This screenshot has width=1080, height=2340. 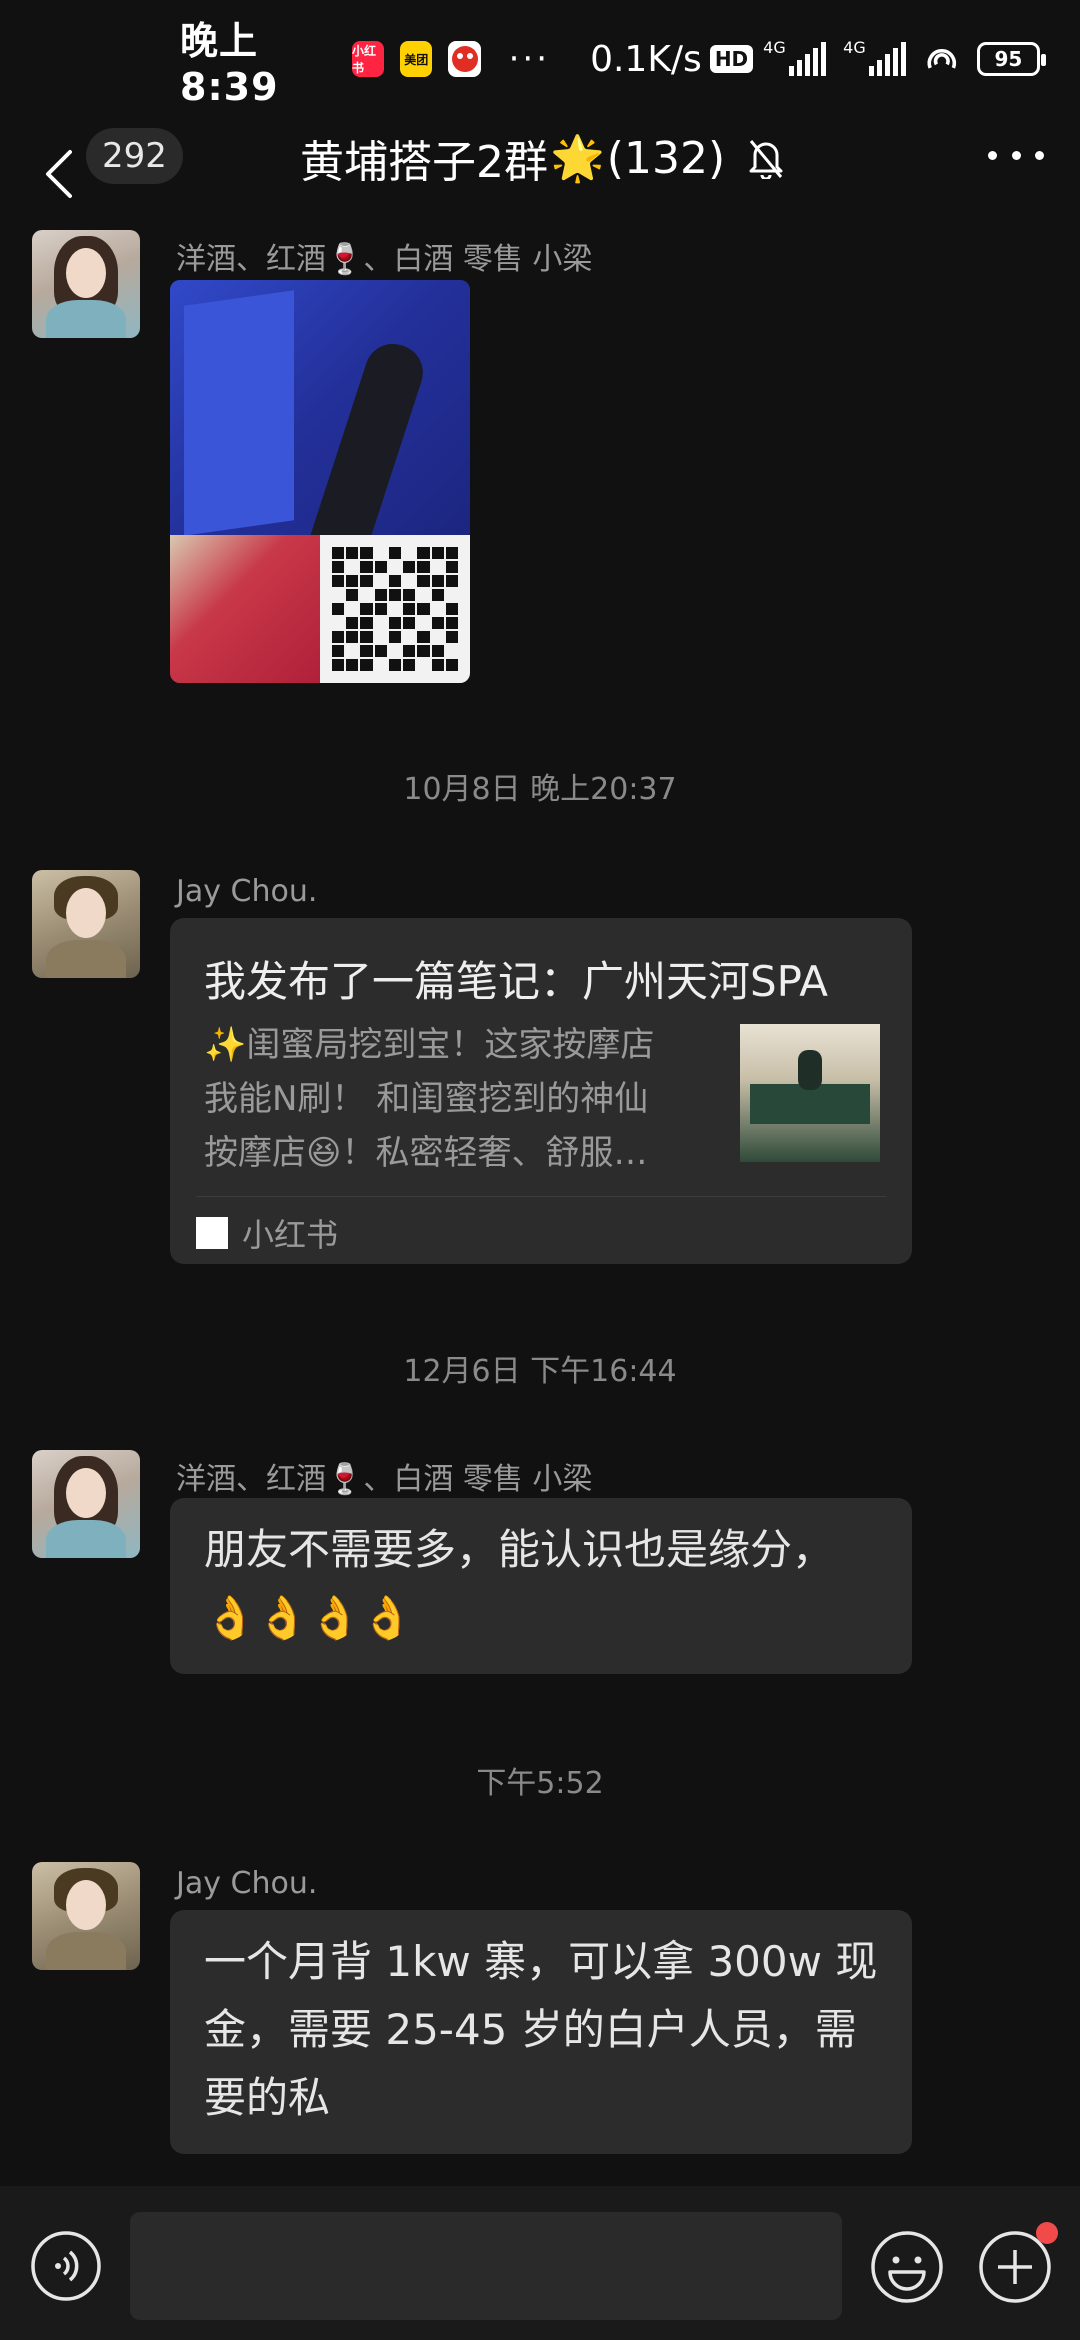 I want to click on mute-bell-icon, so click(x=766, y=159).